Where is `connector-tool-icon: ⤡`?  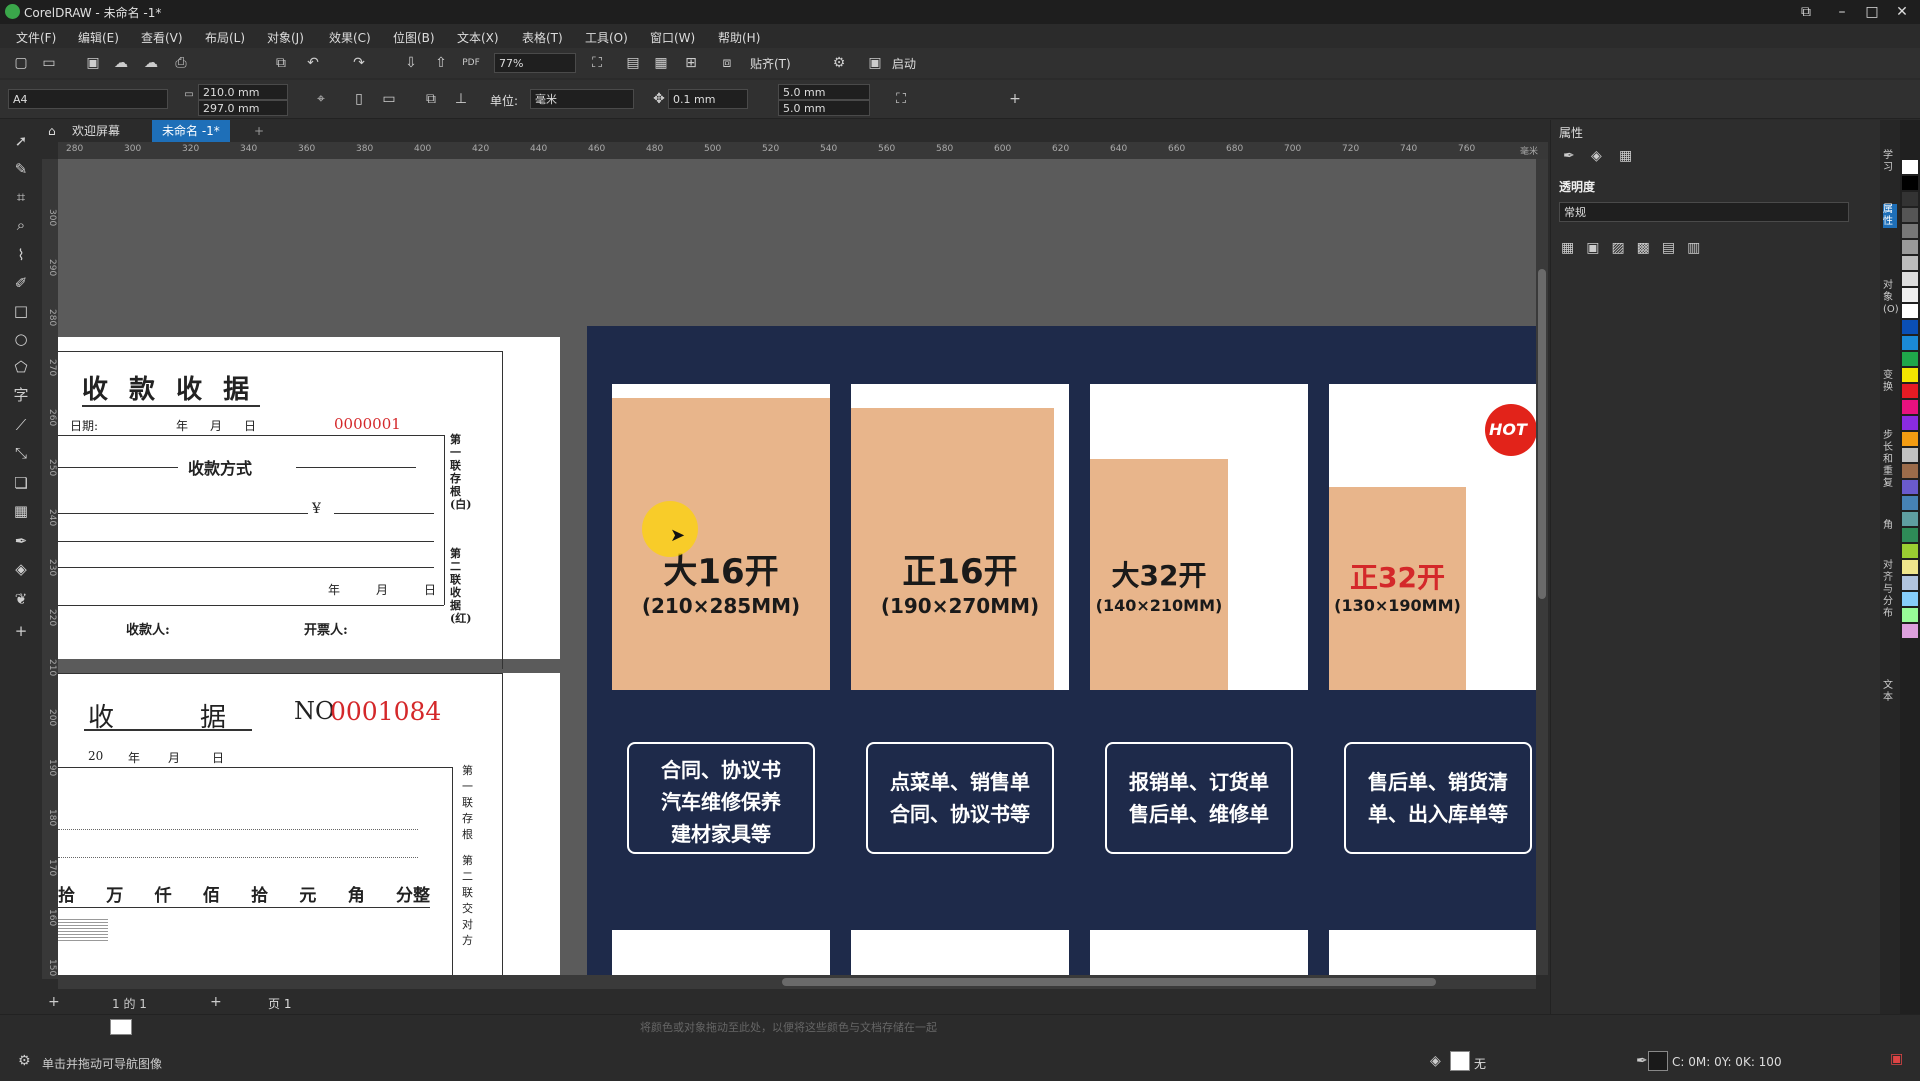
connector-tool-icon: ⤡ is located at coordinates (21, 453).